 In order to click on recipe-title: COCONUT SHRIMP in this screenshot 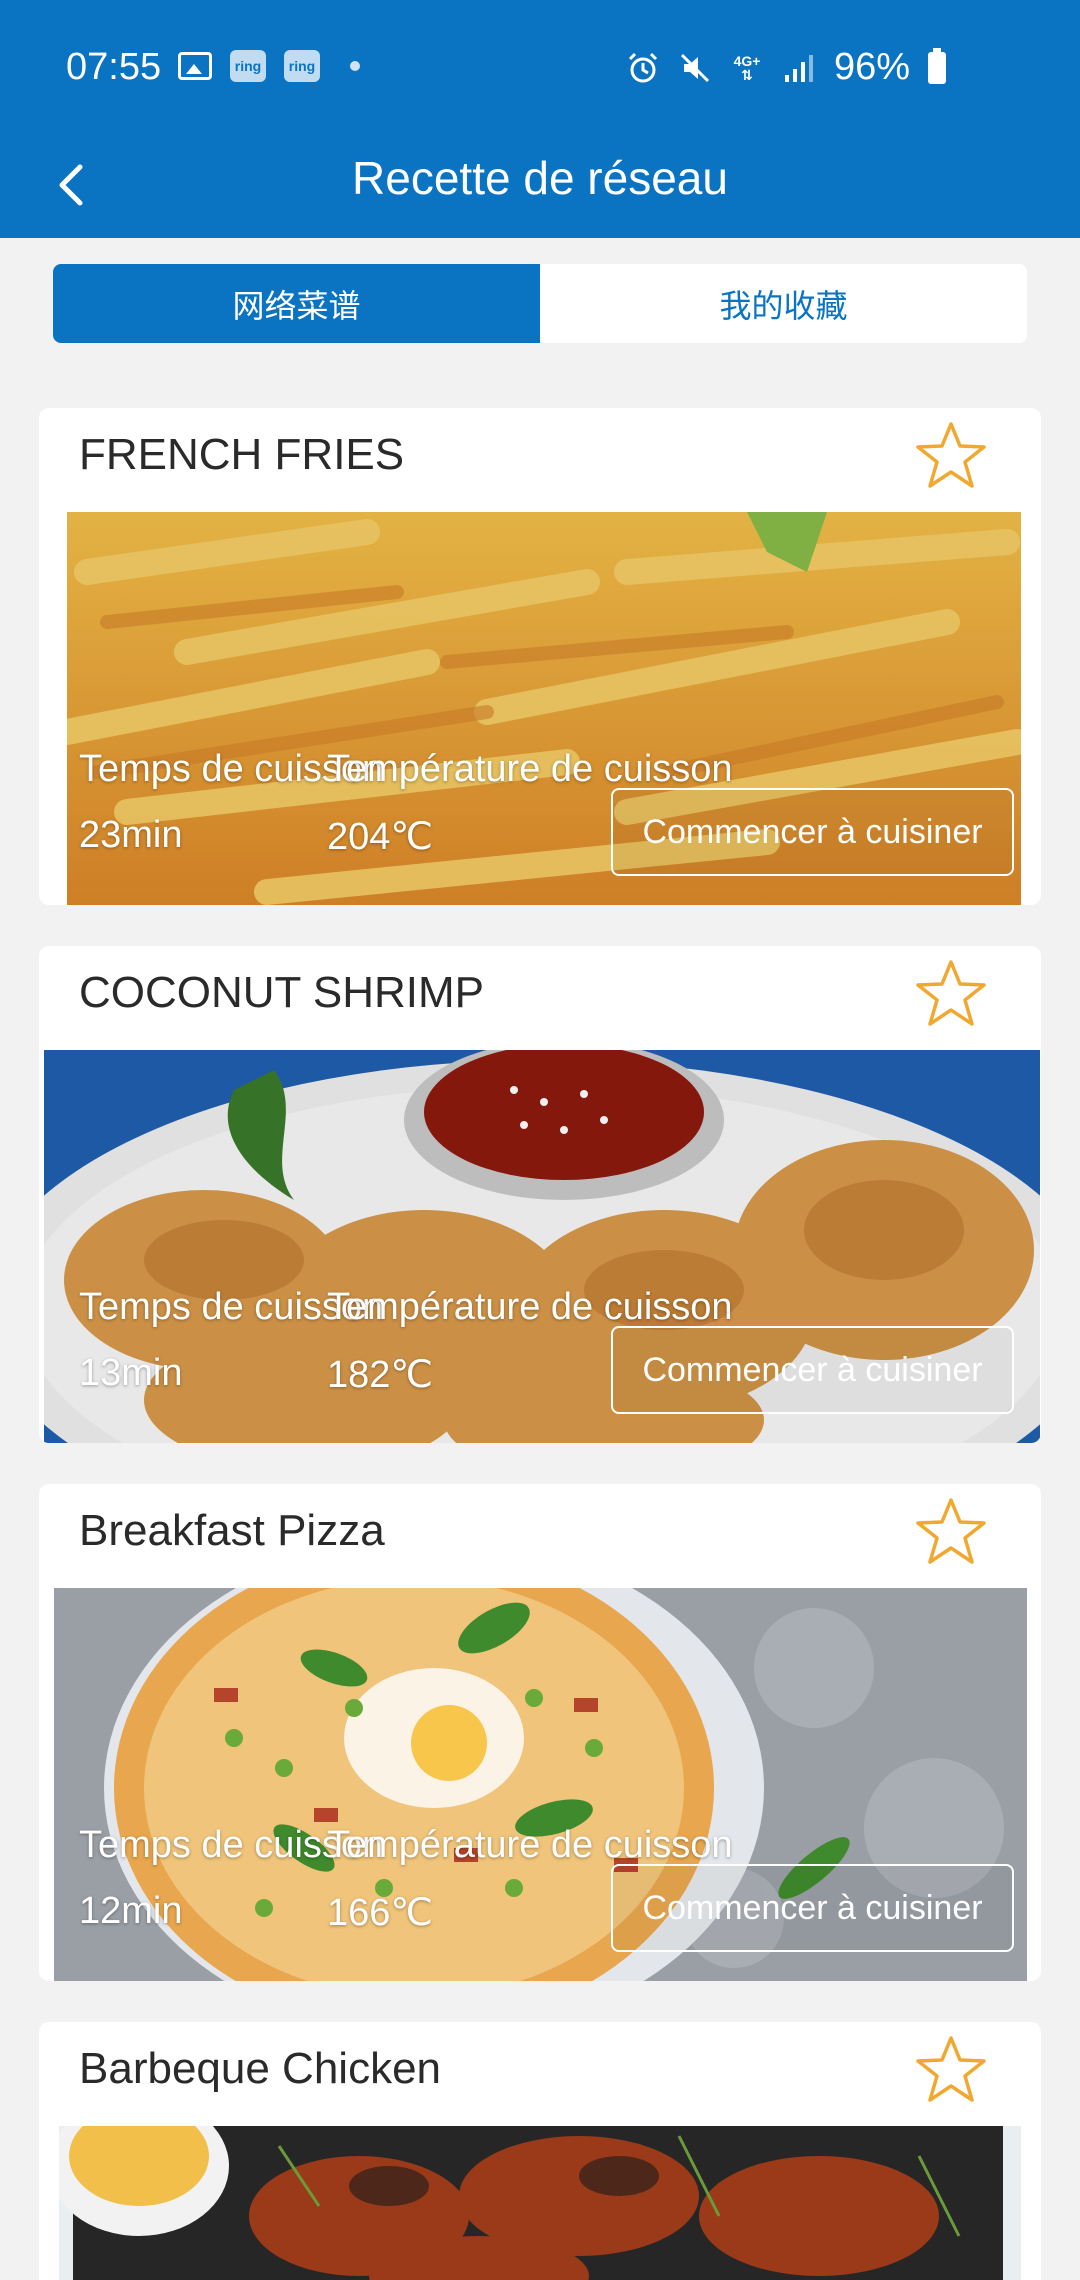, I will do `click(281, 992)`.